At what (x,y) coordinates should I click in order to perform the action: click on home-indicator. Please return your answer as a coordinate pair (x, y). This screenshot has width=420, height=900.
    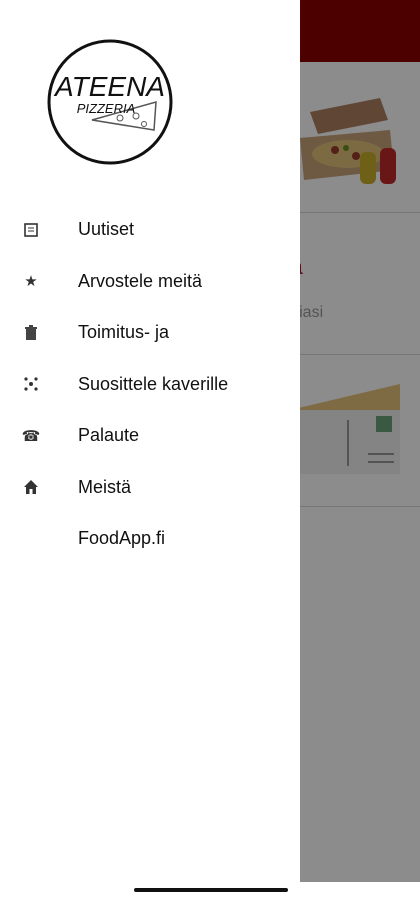
    Looking at the image, I should click on (211, 890).